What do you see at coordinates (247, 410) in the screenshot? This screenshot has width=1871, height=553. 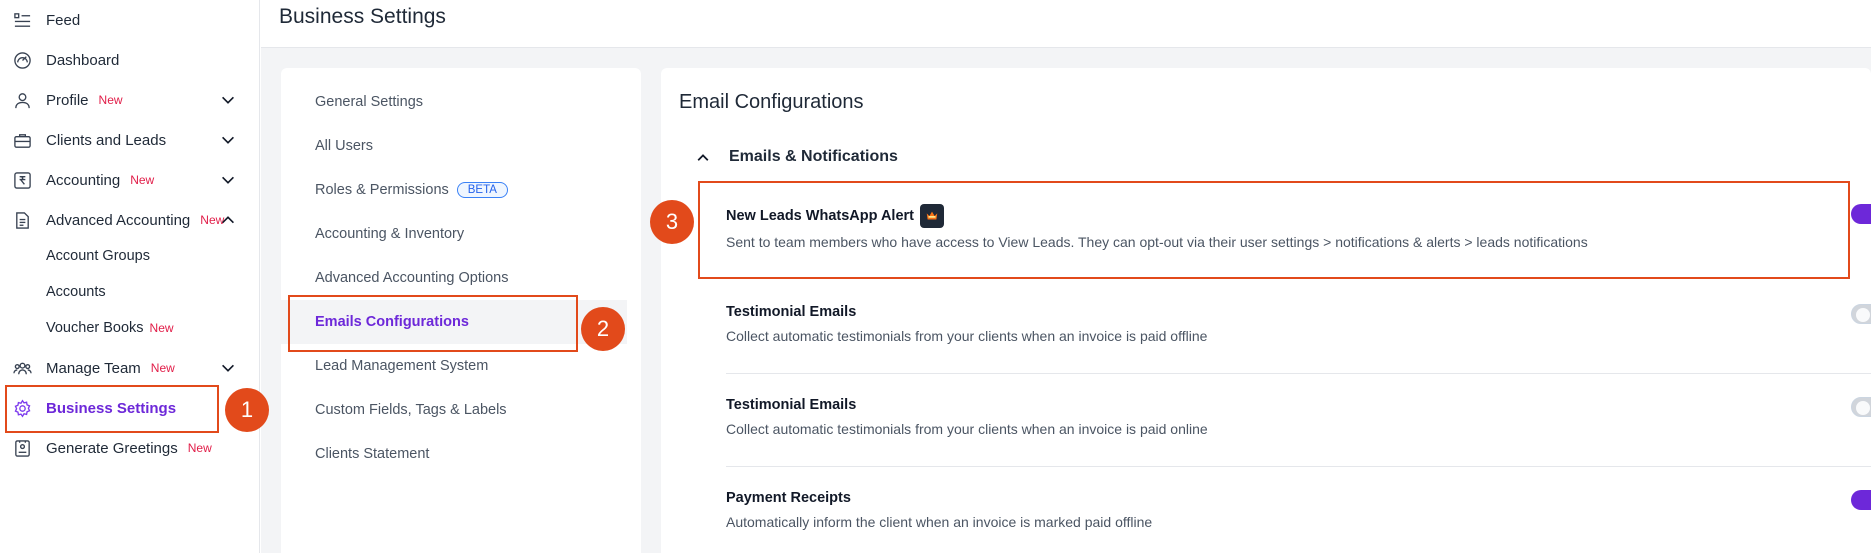 I see `step-badge-1: 1` at bounding box center [247, 410].